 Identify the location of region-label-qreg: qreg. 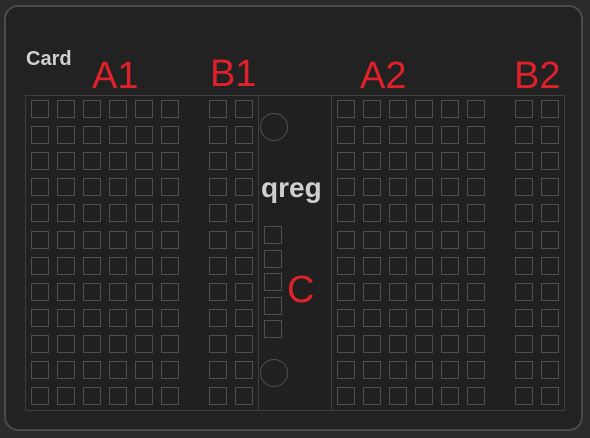
(291, 187).